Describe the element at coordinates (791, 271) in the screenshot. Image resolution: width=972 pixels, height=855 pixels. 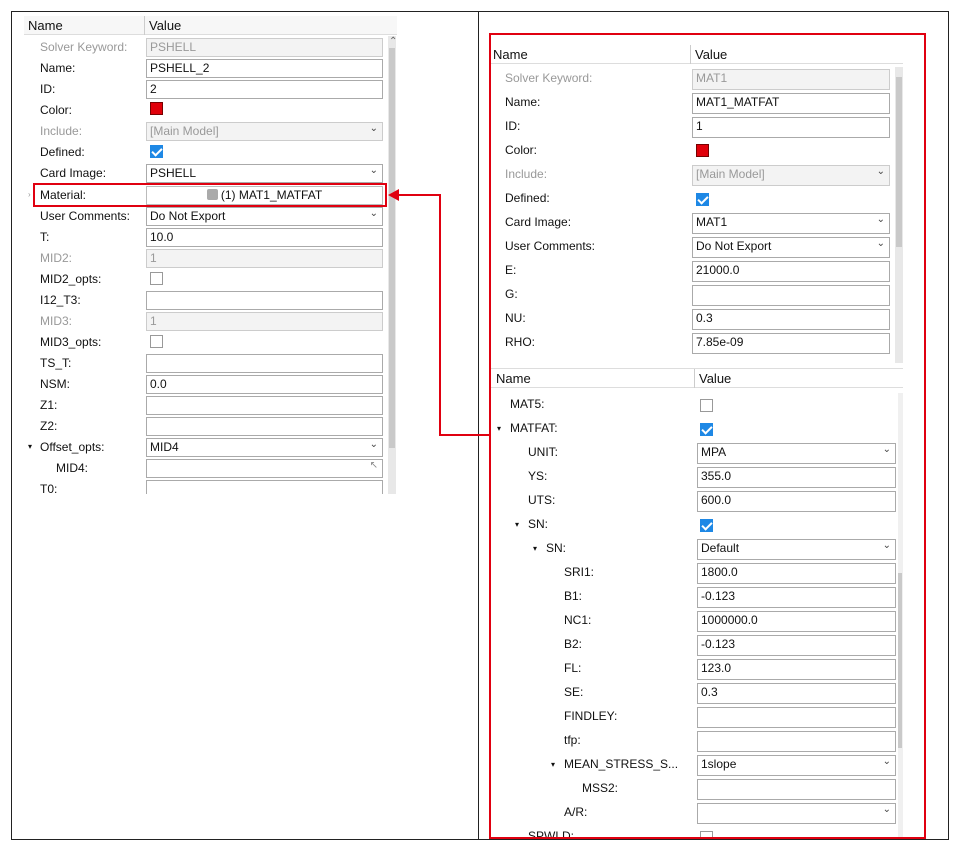
I see `e-input: 21000.0` at that location.